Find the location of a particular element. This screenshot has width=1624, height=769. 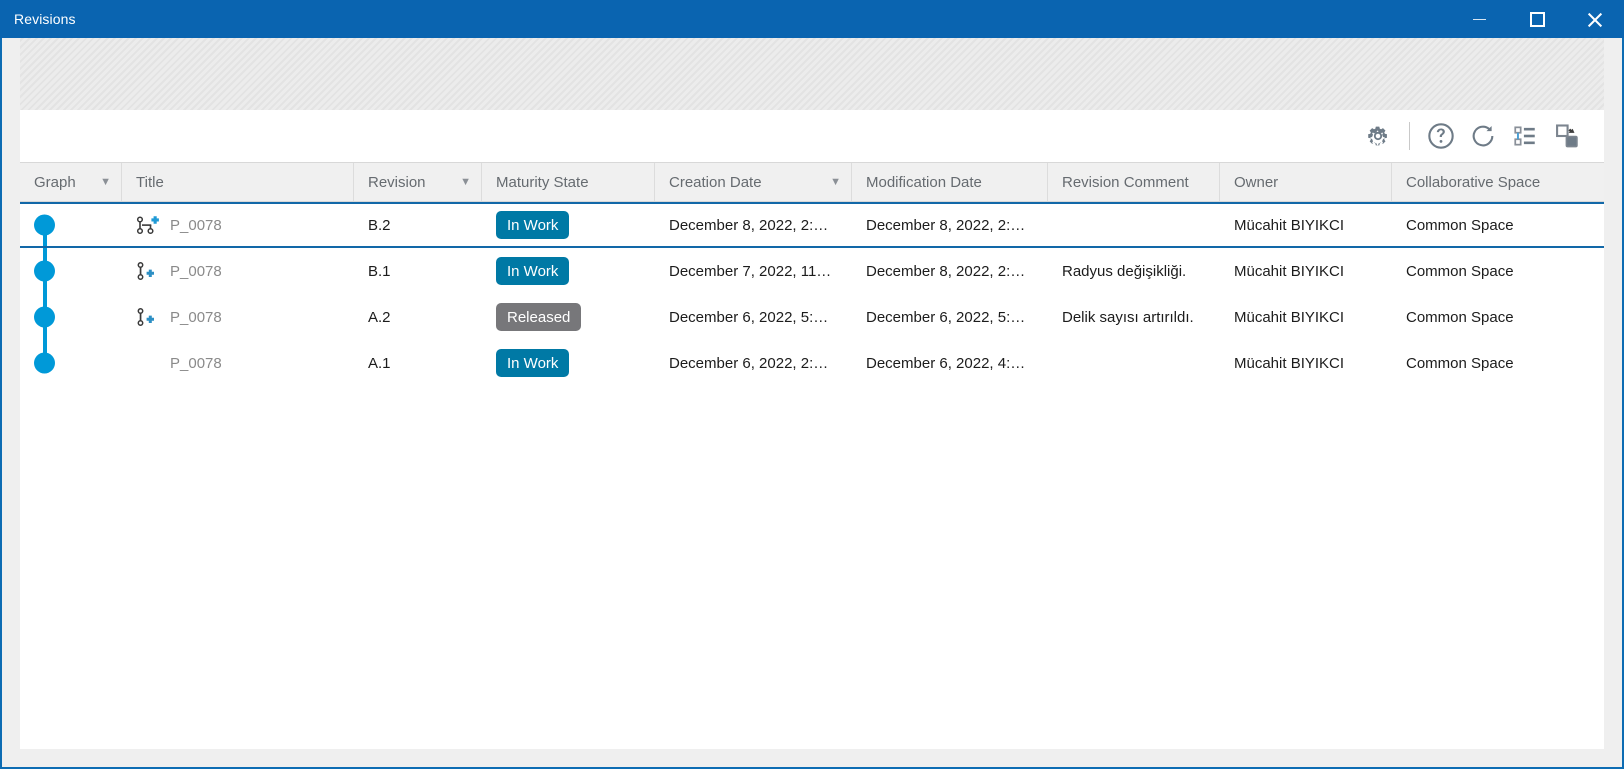

minimize-icon is located at coordinates (1479, 19).